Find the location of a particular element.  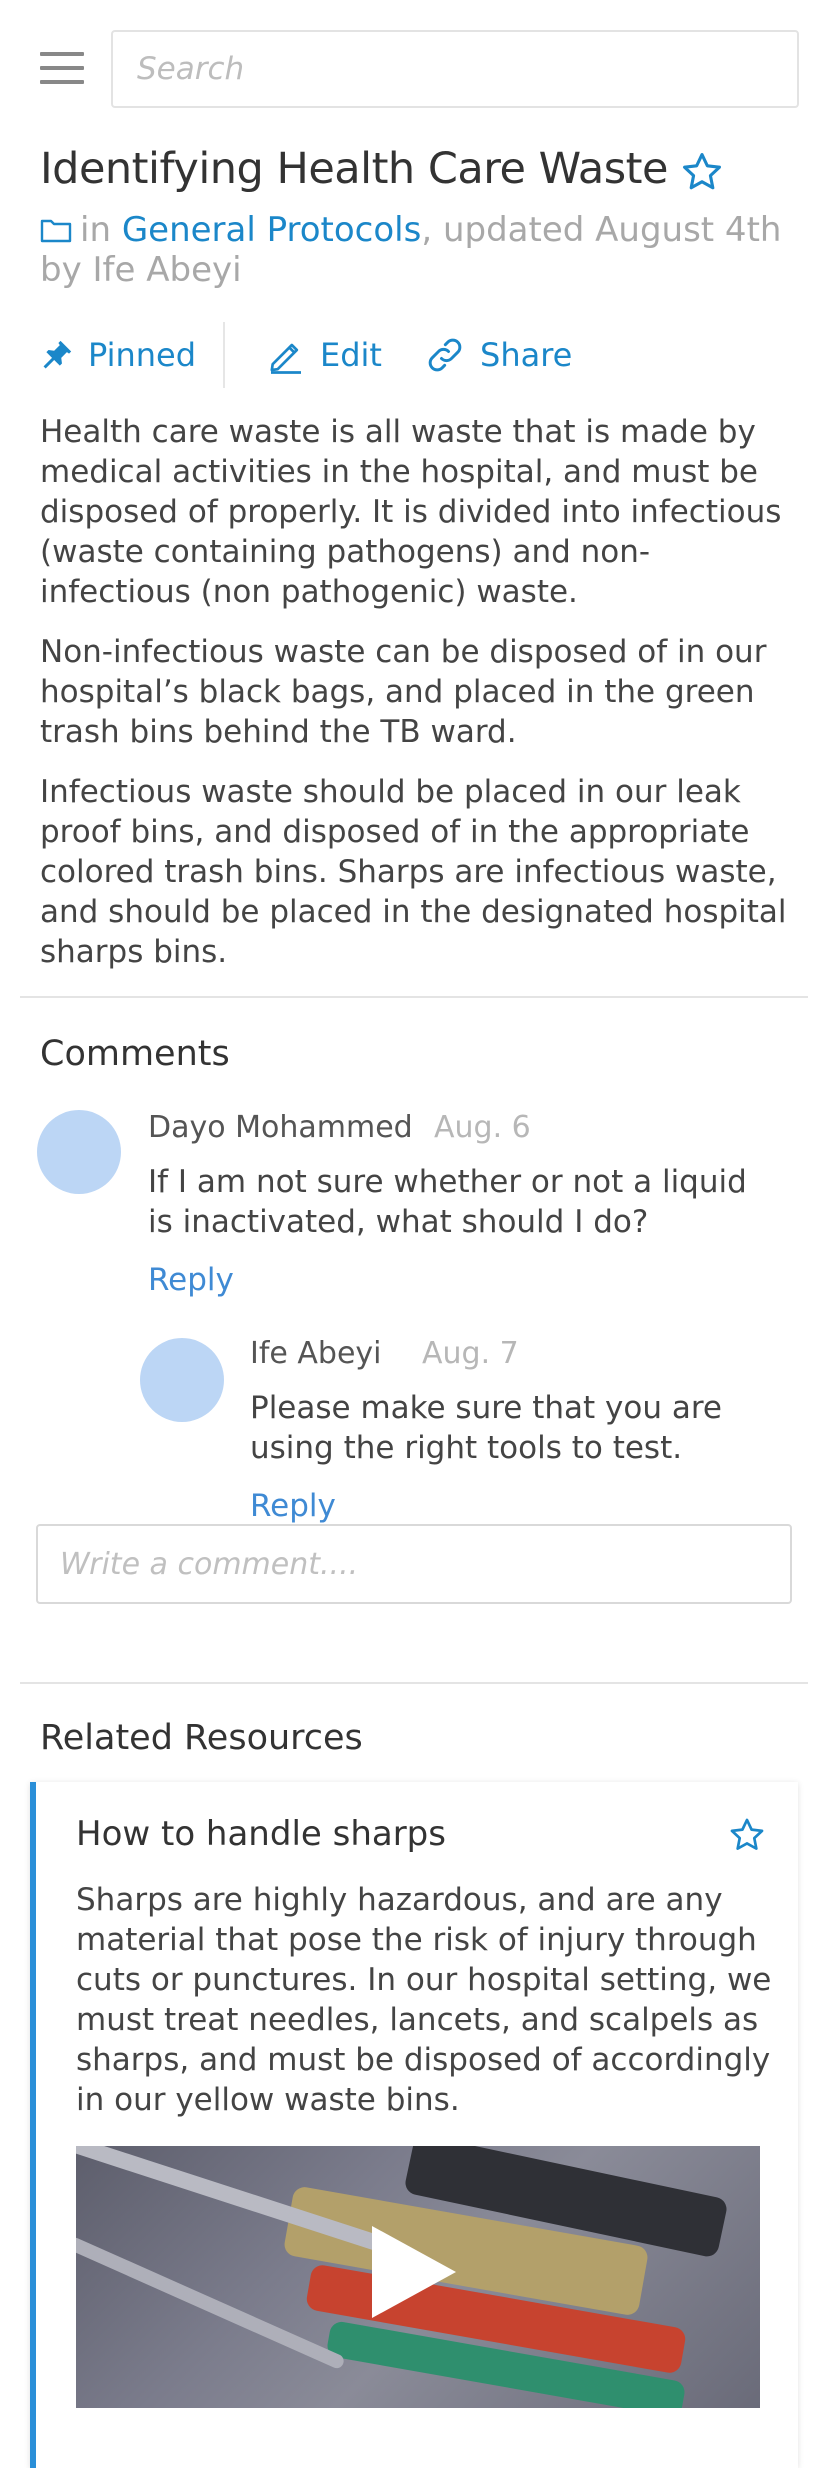

folder-icon is located at coordinates (56, 231).